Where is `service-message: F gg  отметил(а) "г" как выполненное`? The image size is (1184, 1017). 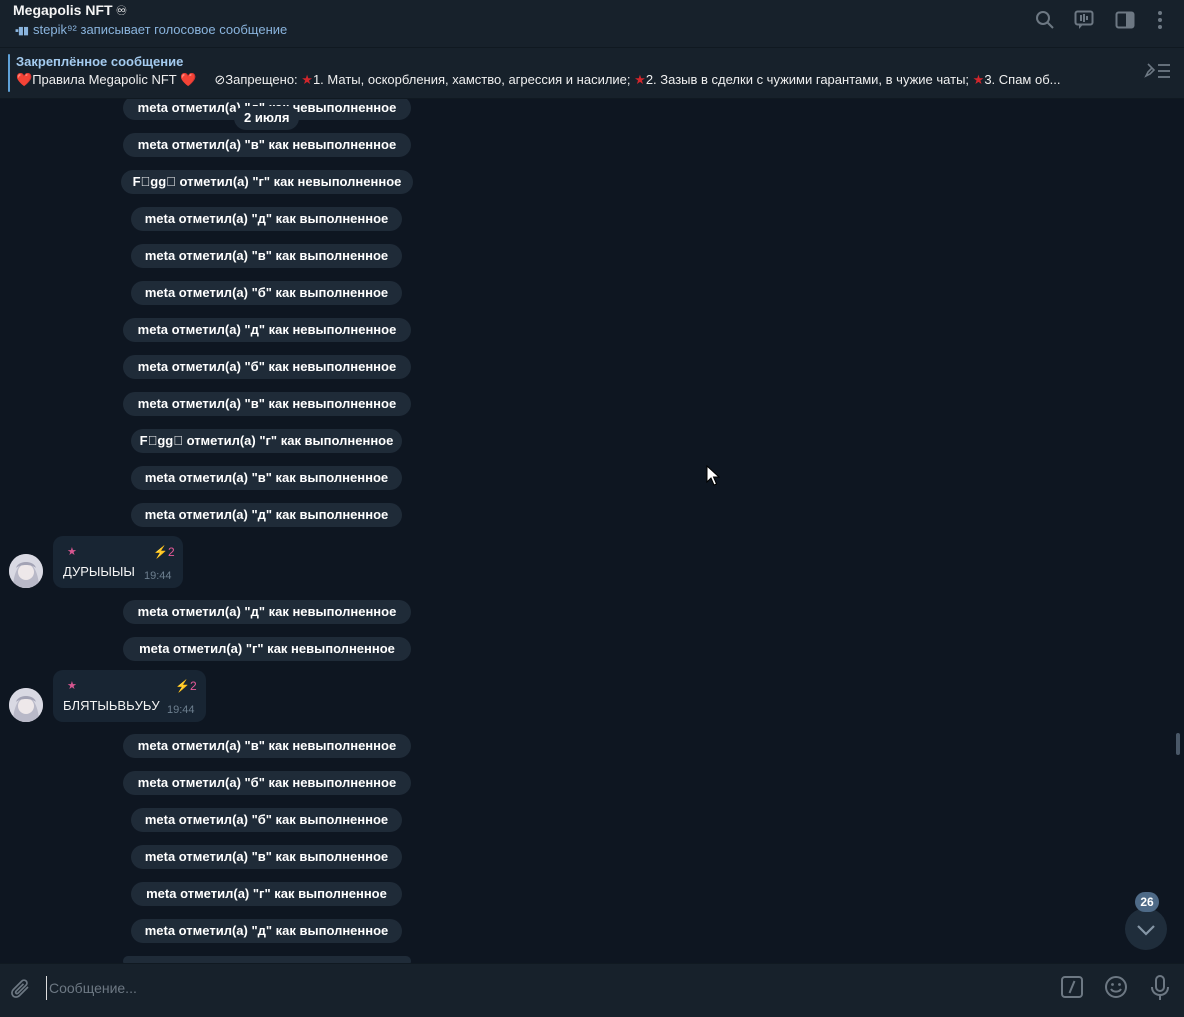 service-message: F gg  отметил(а) "г" как выполненное is located at coordinates (266, 441).